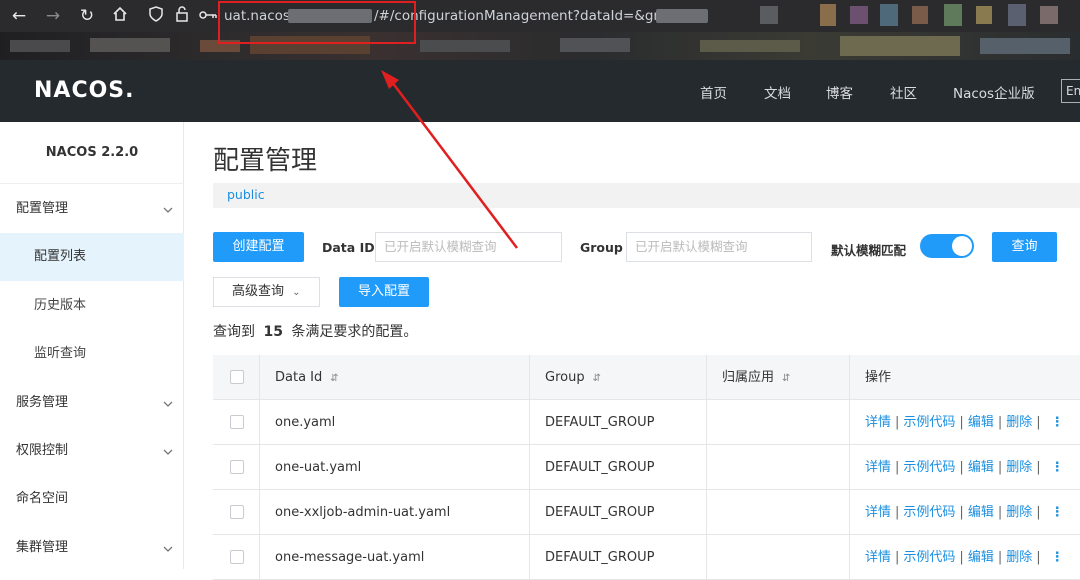 The image size is (1080, 580). Describe the element at coordinates (92, 451) in the screenshot. I see `sidebar-group-auth: 权限控制` at that location.